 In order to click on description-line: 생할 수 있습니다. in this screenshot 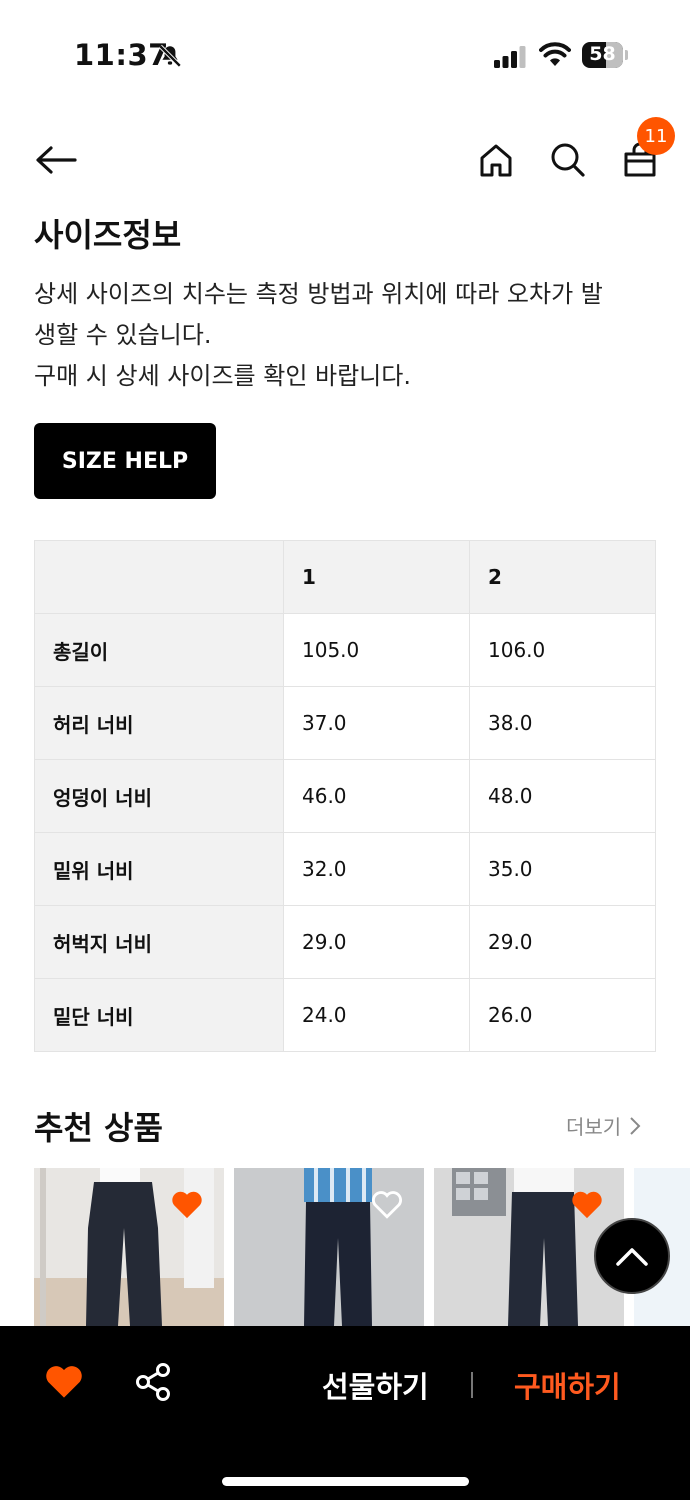, I will do `click(123, 335)`.